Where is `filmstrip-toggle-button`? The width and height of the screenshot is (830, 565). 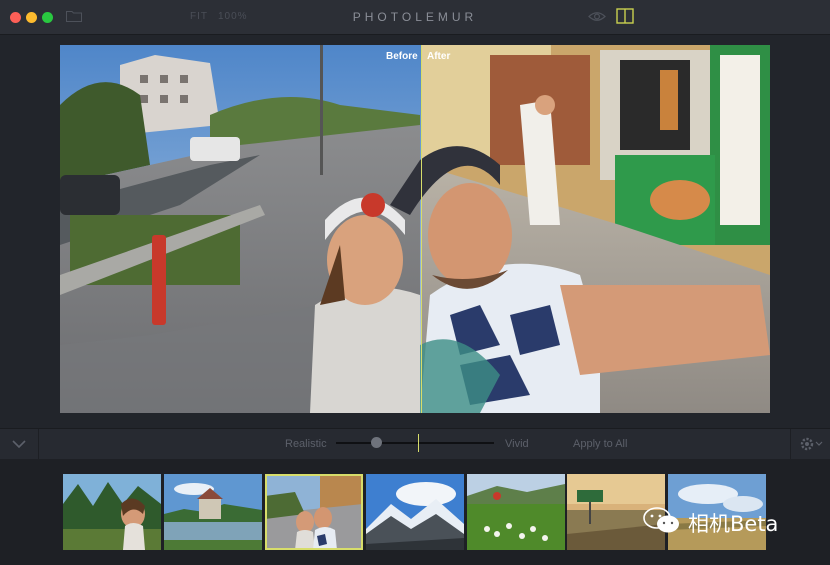 filmstrip-toggle-button is located at coordinates (19, 444).